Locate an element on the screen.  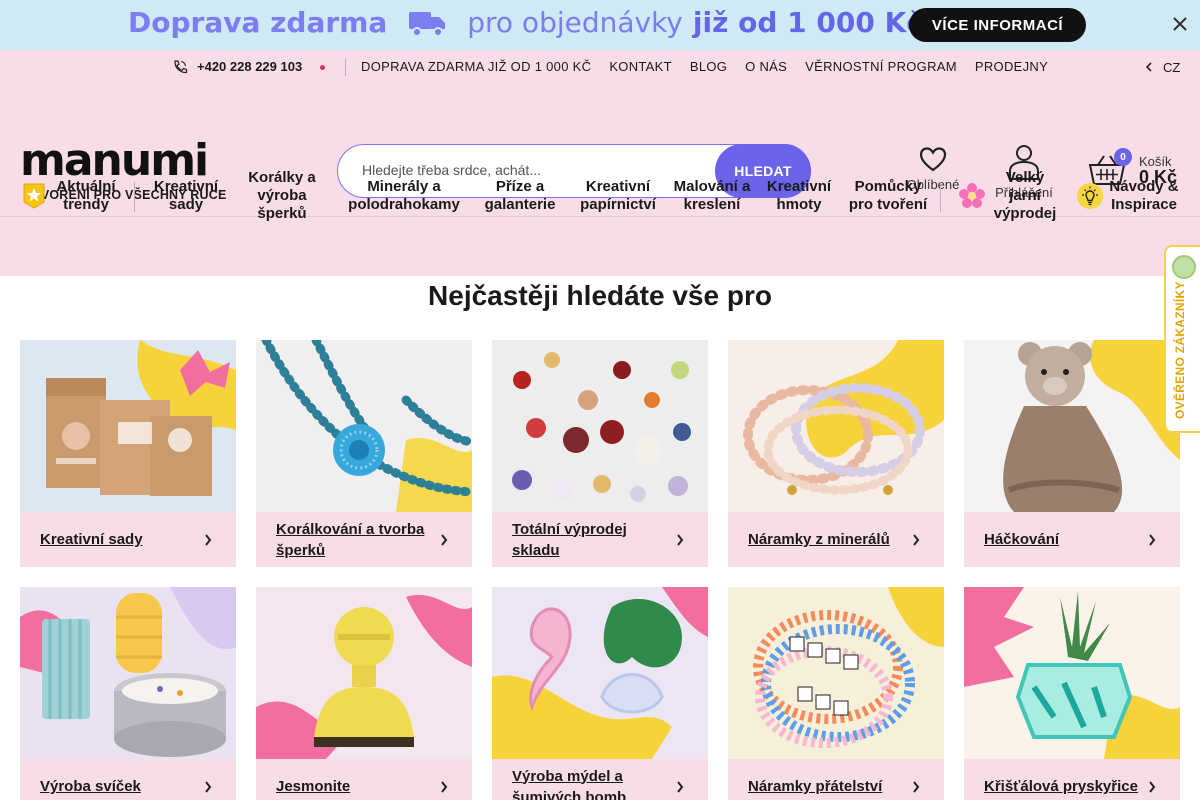
card-image-kits is located at coordinates (128, 426).